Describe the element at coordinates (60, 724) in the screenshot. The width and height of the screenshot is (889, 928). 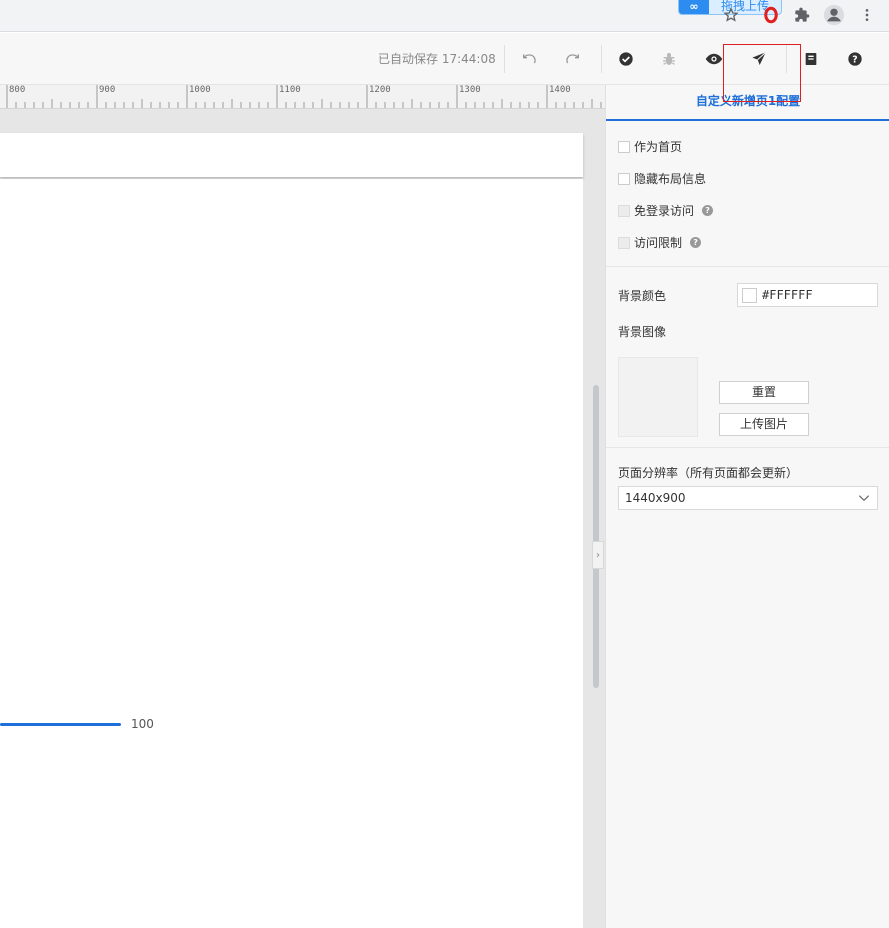
I see `slider-track` at that location.